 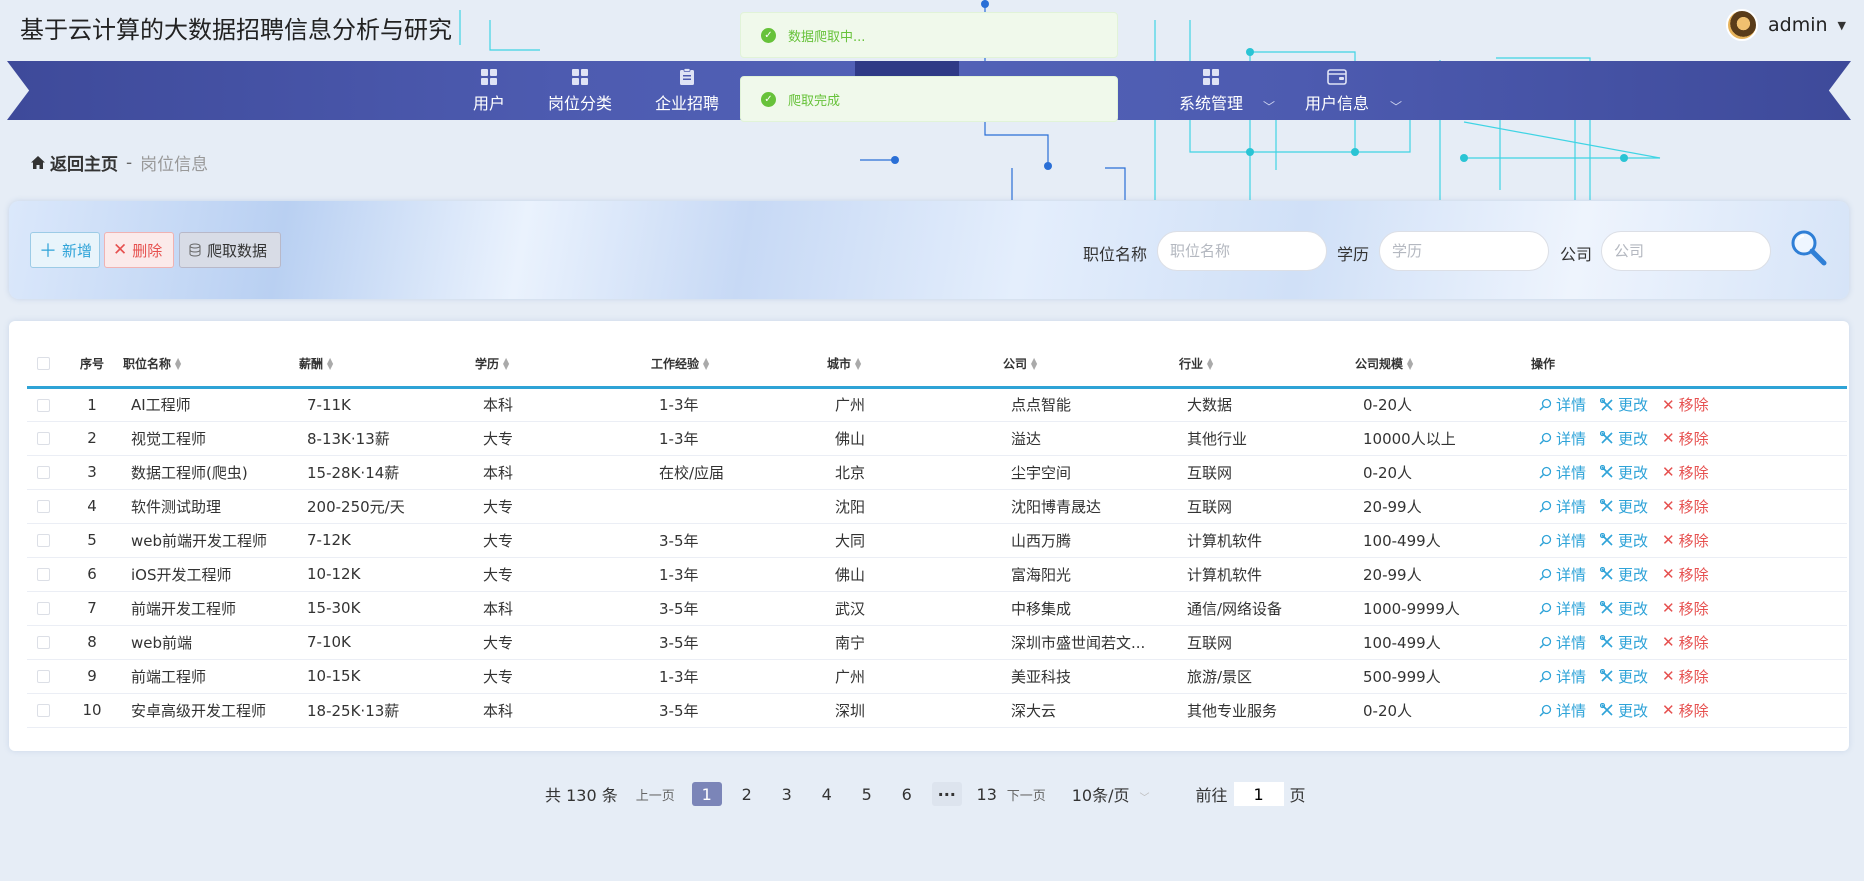 What do you see at coordinates (687, 90) in the screenshot?
I see `nav-item-recruitment: 企业招聘` at bounding box center [687, 90].